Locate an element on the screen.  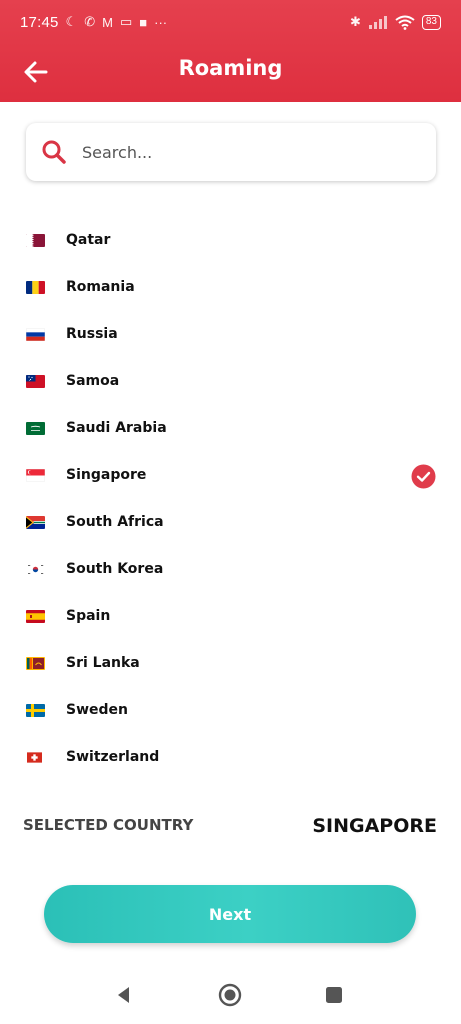
country-row-south-korea: South Korea is located at coordinates (230, 572).